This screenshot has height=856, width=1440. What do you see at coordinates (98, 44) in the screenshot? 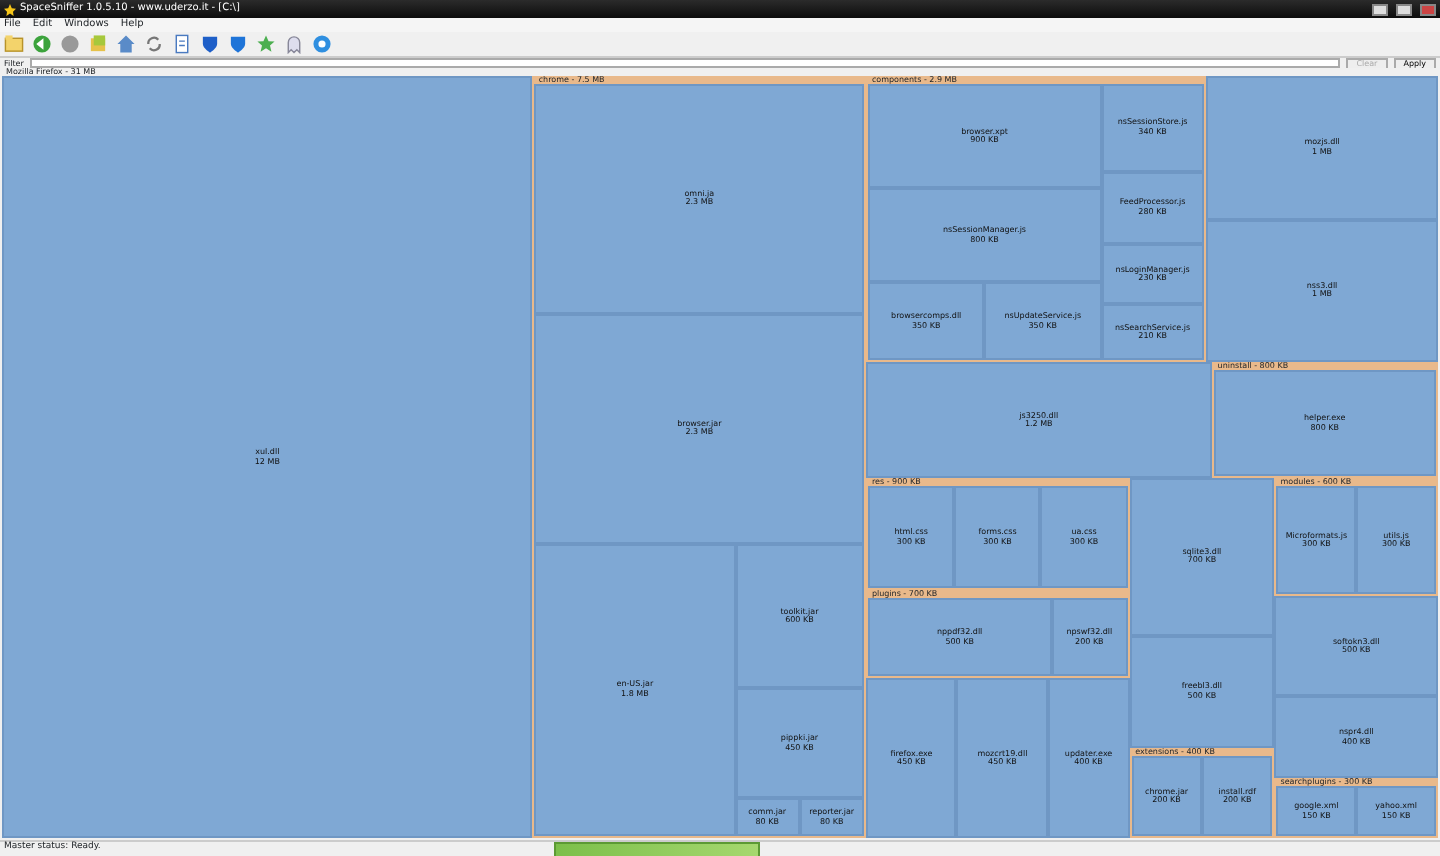
I see `folders-icon` at bounding box center [98, 44].